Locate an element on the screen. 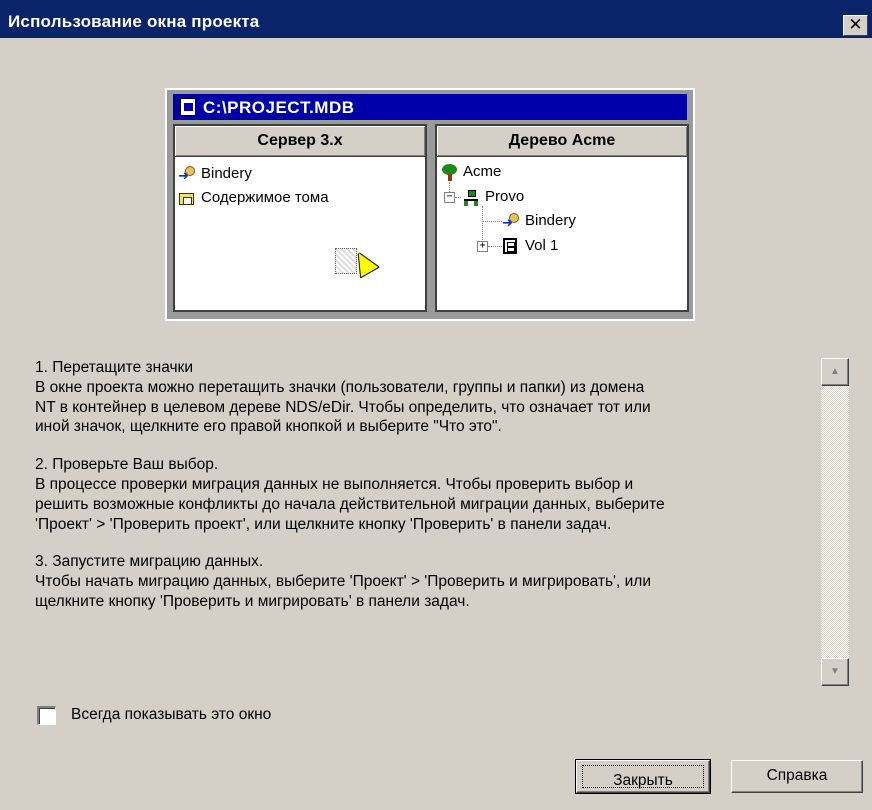  organization-icon is located at coordinates (471, 197).